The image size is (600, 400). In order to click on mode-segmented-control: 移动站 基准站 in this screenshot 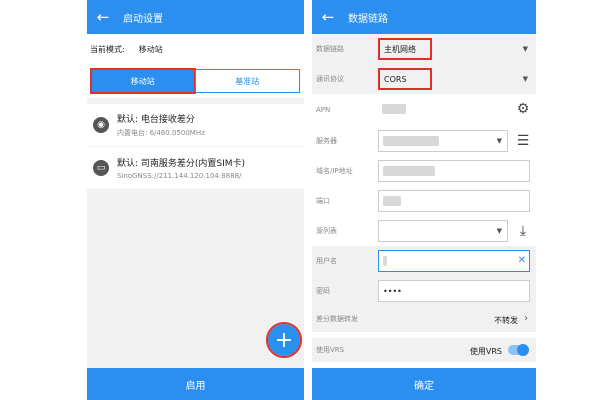, I will do `click(195, 81)`.